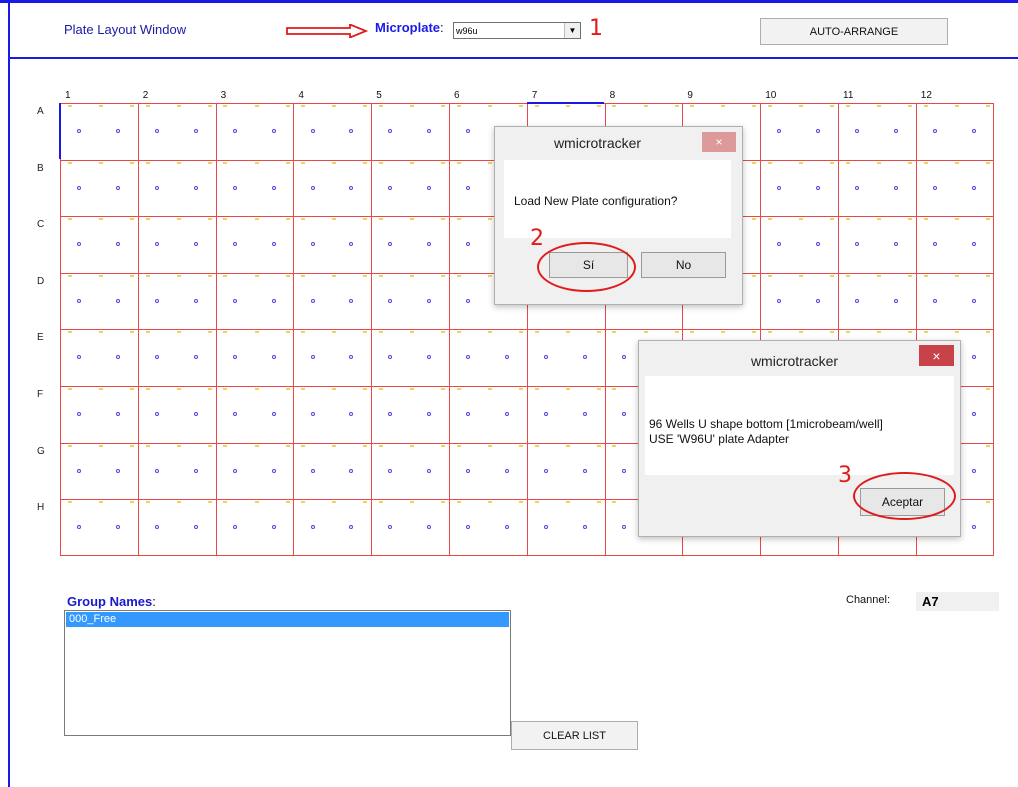 The width and height of the screenshot is (1018, 787). Describe the element at coordinates (974, 471) in the screenshot. I see `well-G12` at that location.